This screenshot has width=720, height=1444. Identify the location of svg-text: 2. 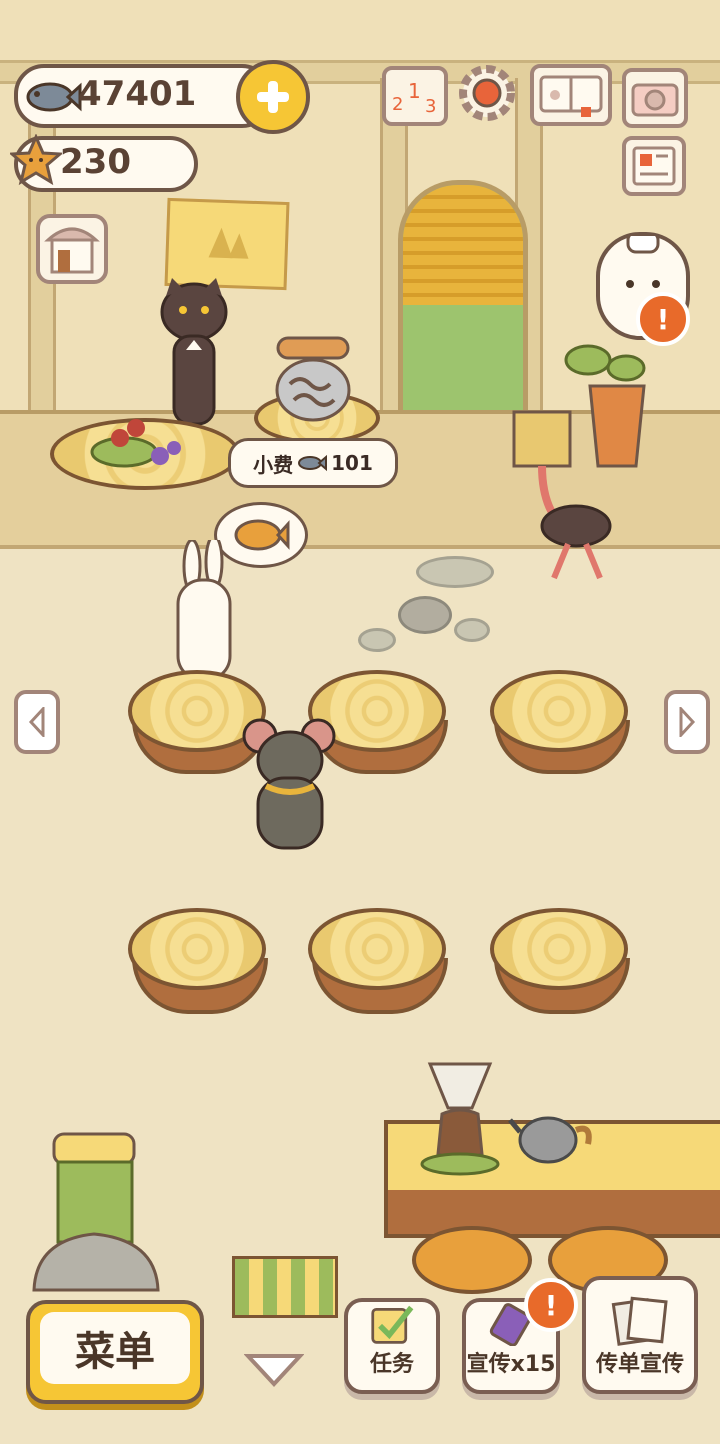
(397, 104).